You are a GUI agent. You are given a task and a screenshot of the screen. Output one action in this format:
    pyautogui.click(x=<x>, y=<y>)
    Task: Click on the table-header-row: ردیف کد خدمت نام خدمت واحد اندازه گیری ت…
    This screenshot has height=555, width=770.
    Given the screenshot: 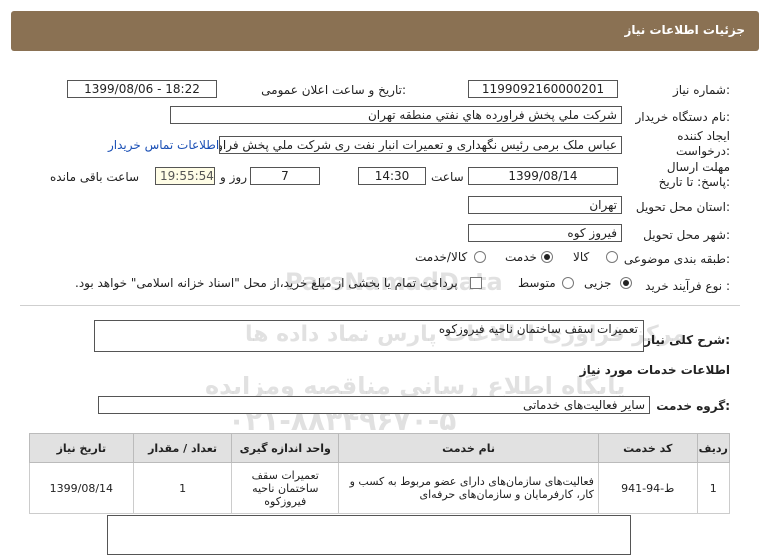 What is the action you would take?
    pyautogui.click(x=380, y=448)
    